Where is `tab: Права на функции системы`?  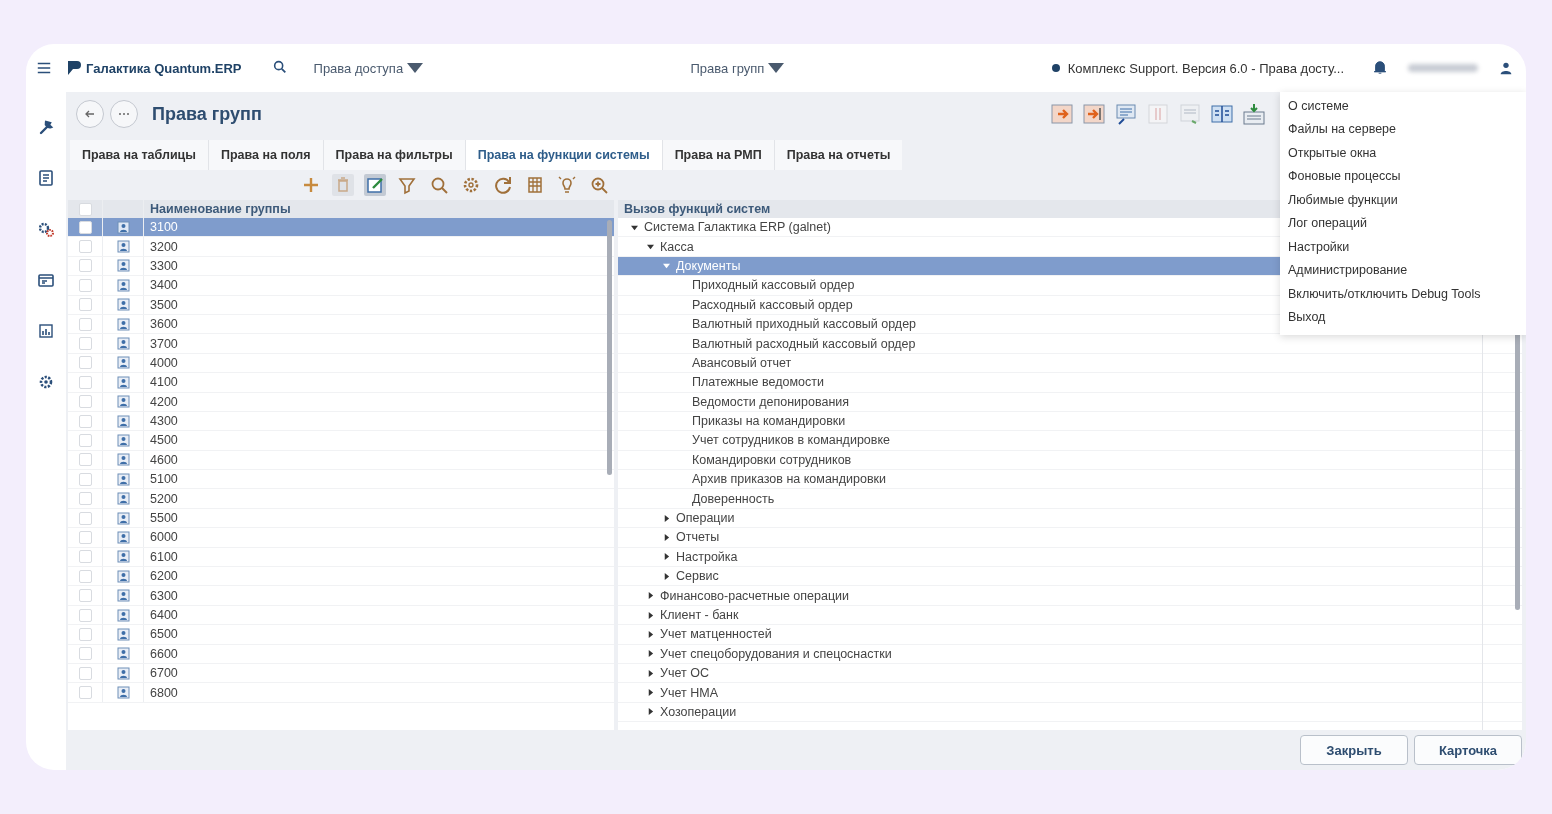 tab: Права на функции системы is located at coordinates (564, 155).